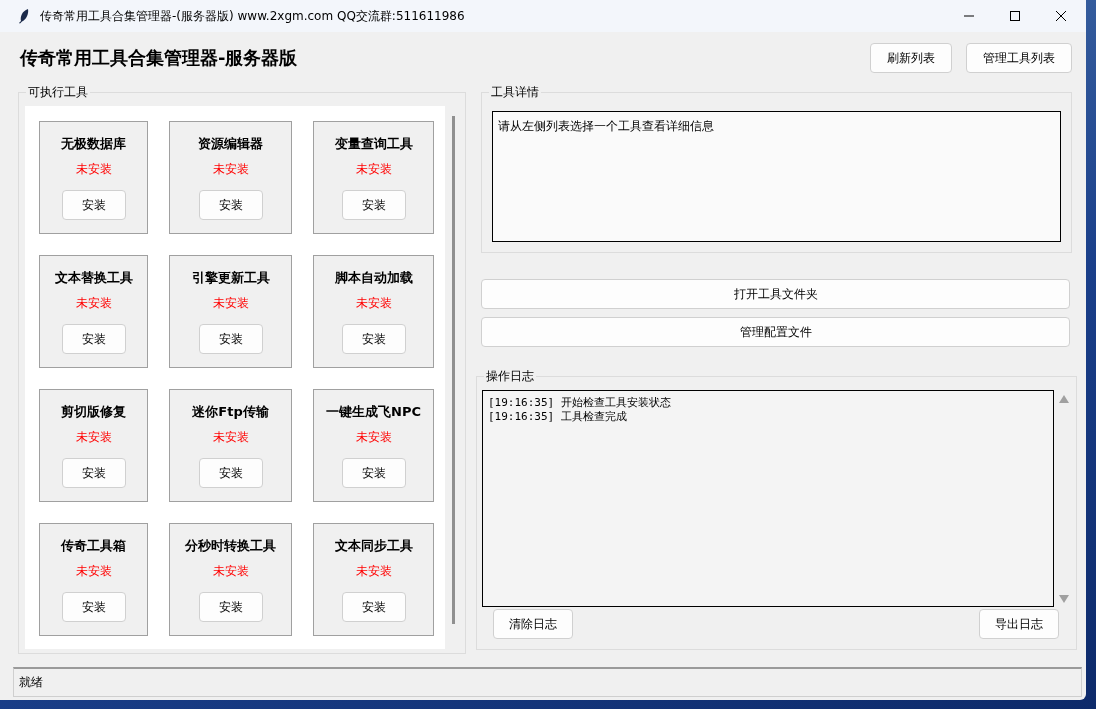  What do you see at coordinates (58, 92) in the screenshot?
I see `group-label: 可执行工具` at bounding box center [58, 92].